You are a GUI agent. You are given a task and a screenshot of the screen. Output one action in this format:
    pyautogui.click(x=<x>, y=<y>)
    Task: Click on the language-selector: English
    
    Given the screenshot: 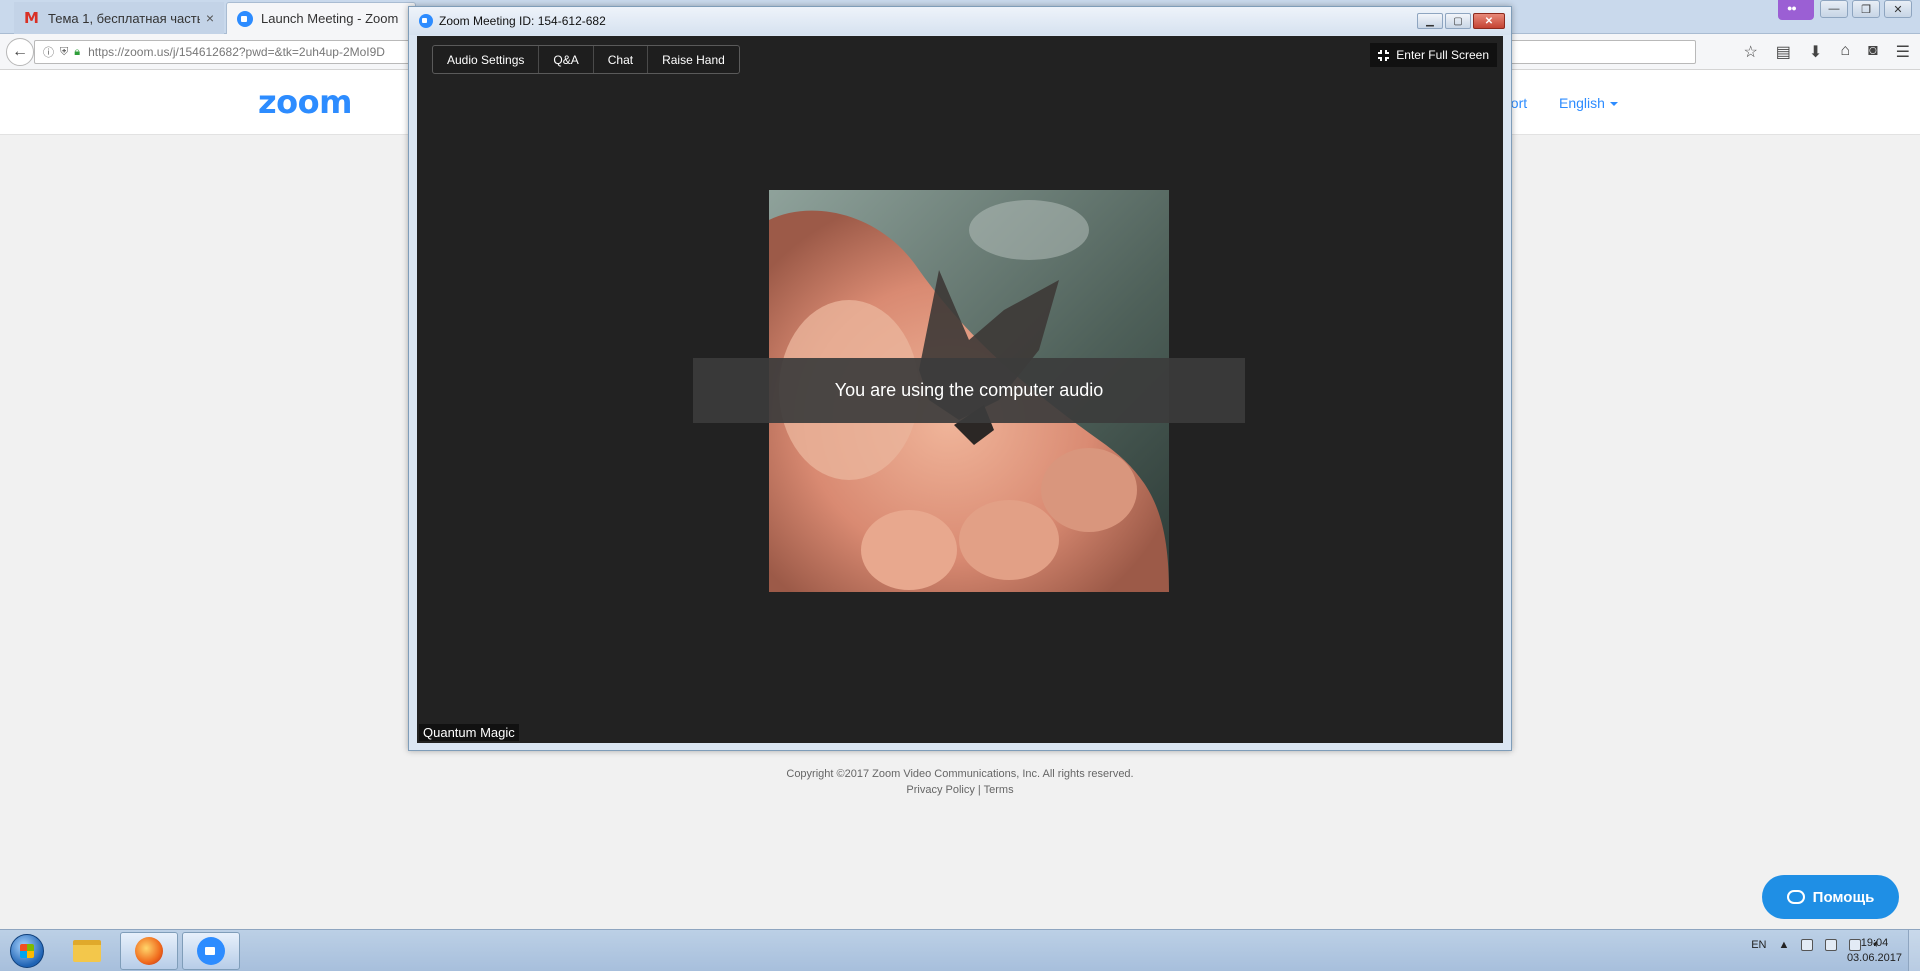 What is the action you would take?
    pyautogui.click(x=1588, y=103)
    